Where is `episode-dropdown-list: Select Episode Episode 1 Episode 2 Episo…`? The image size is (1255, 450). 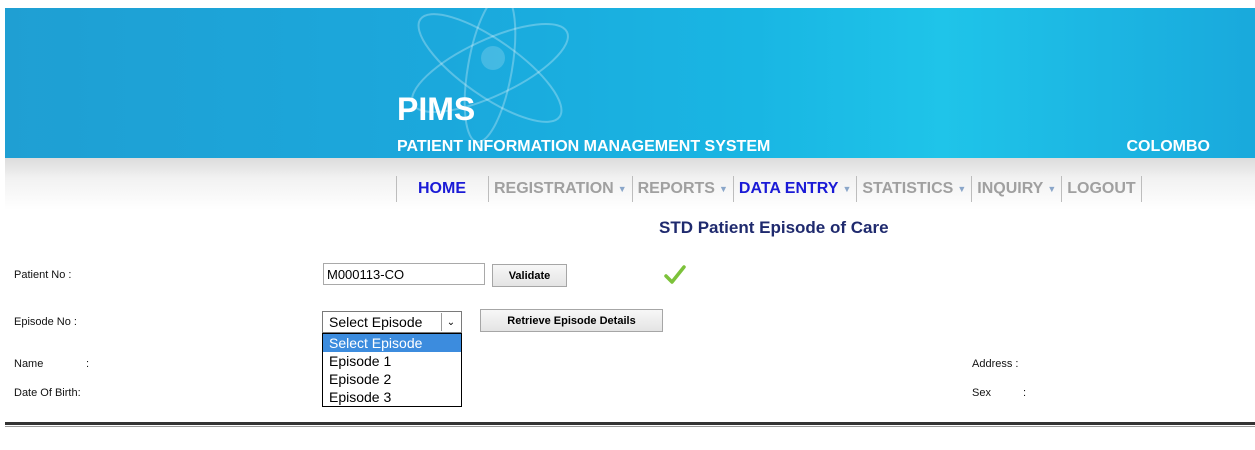 episode-dropdown-list: Select Episode Episode 1 Episode 2 Episo… is located at coordinates (392, 370).